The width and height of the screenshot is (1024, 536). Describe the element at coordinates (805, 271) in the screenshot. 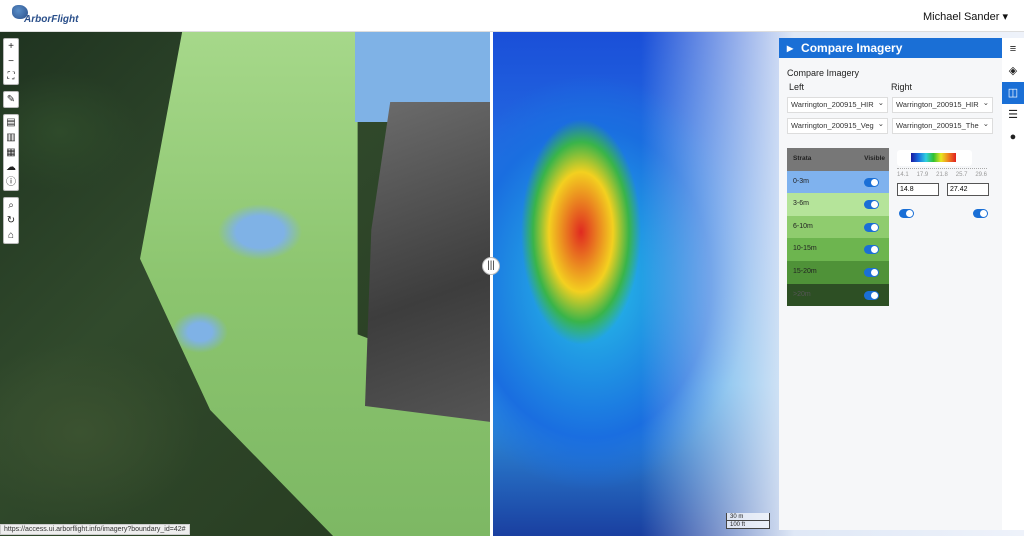

I see `strata-label: 15-20m` at that location.